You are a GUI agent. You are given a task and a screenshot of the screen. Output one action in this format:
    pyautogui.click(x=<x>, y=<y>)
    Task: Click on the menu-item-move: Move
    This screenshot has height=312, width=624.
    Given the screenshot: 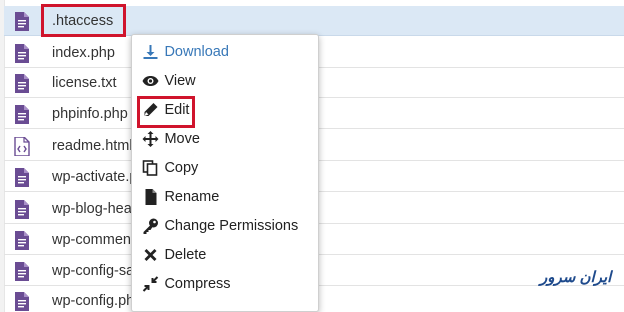 What is the action you would take?
    pyautogui.click(x=171, y=141)
    